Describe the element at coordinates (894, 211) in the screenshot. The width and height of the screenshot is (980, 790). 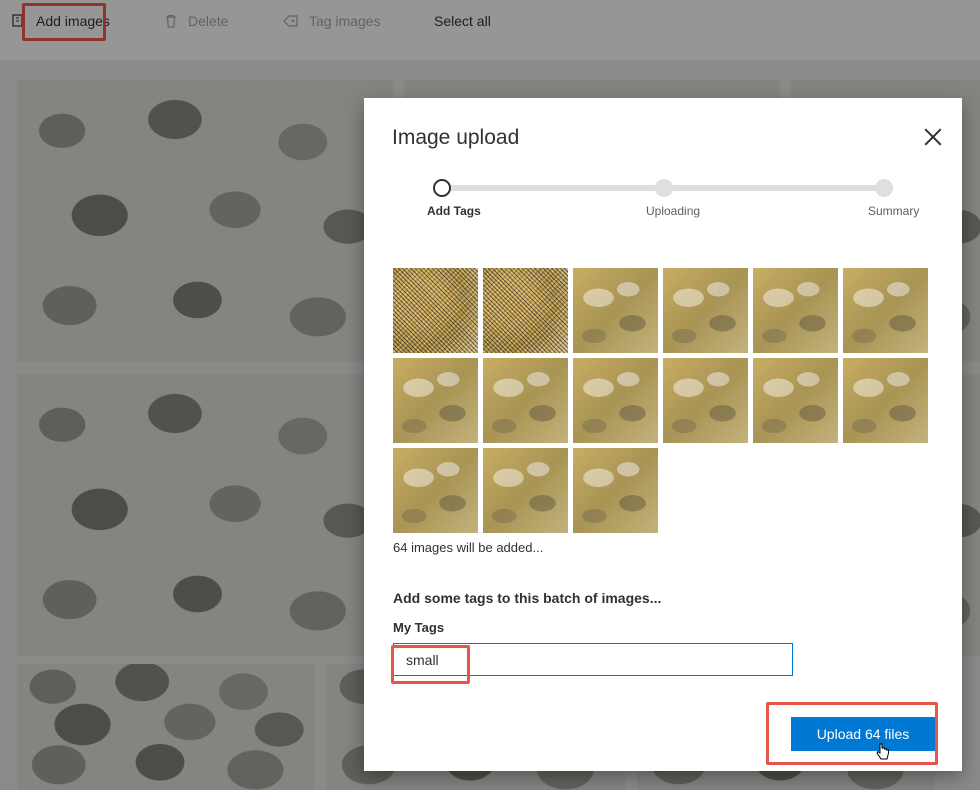
I see `step-label-summary: Summary` at that location.